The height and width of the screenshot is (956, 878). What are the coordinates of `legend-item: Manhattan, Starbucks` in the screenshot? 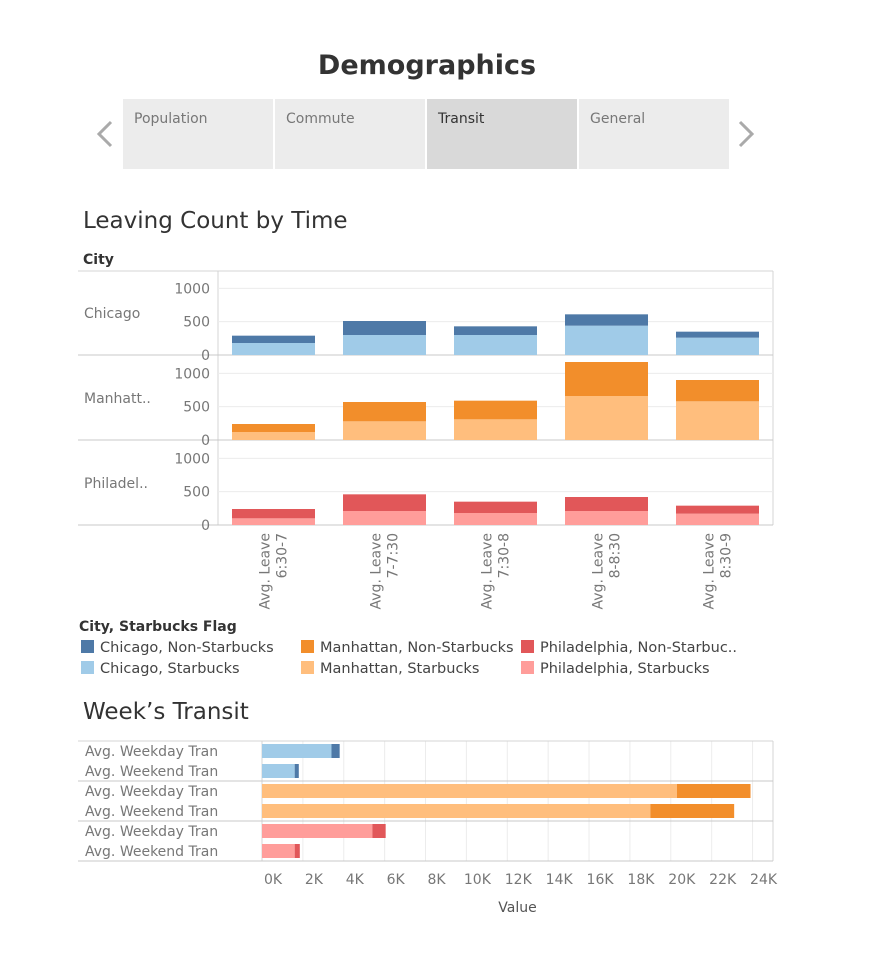 It's located at (390, 669).